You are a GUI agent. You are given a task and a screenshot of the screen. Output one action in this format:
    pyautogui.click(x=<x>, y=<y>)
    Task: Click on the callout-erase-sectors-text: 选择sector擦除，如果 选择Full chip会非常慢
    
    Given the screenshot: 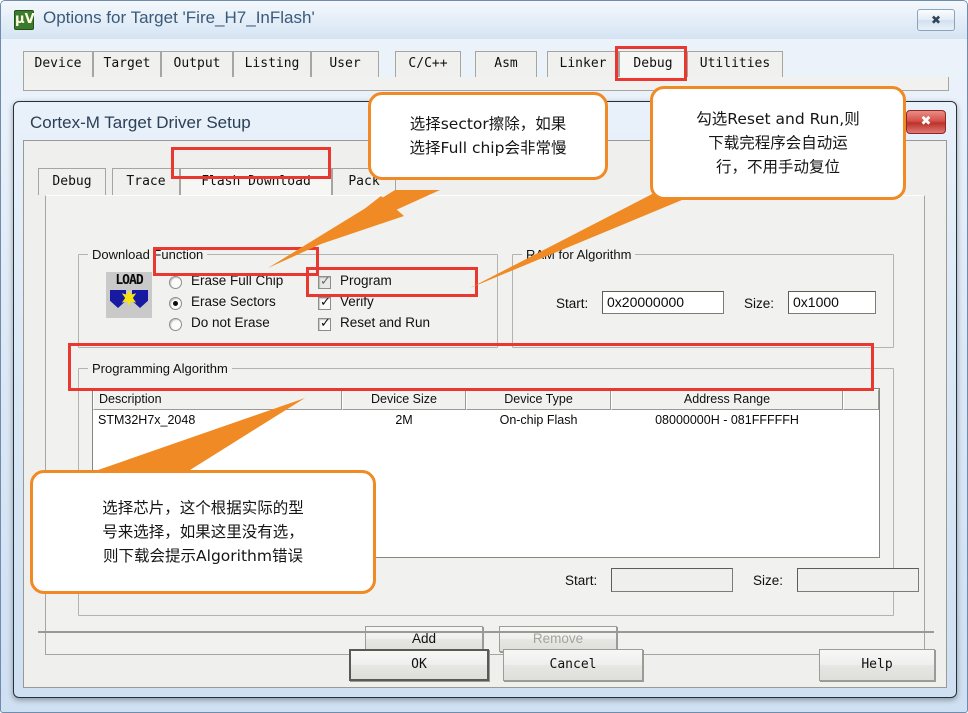 What is the action you would take?
    pyautogui.click(x=488, y=136)
    